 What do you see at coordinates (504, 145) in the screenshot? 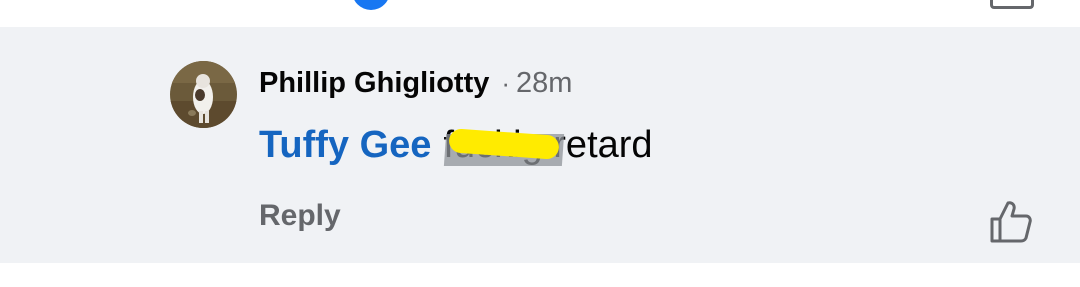
I see `censored-word: fuckig` at bounding box center [504, 145].